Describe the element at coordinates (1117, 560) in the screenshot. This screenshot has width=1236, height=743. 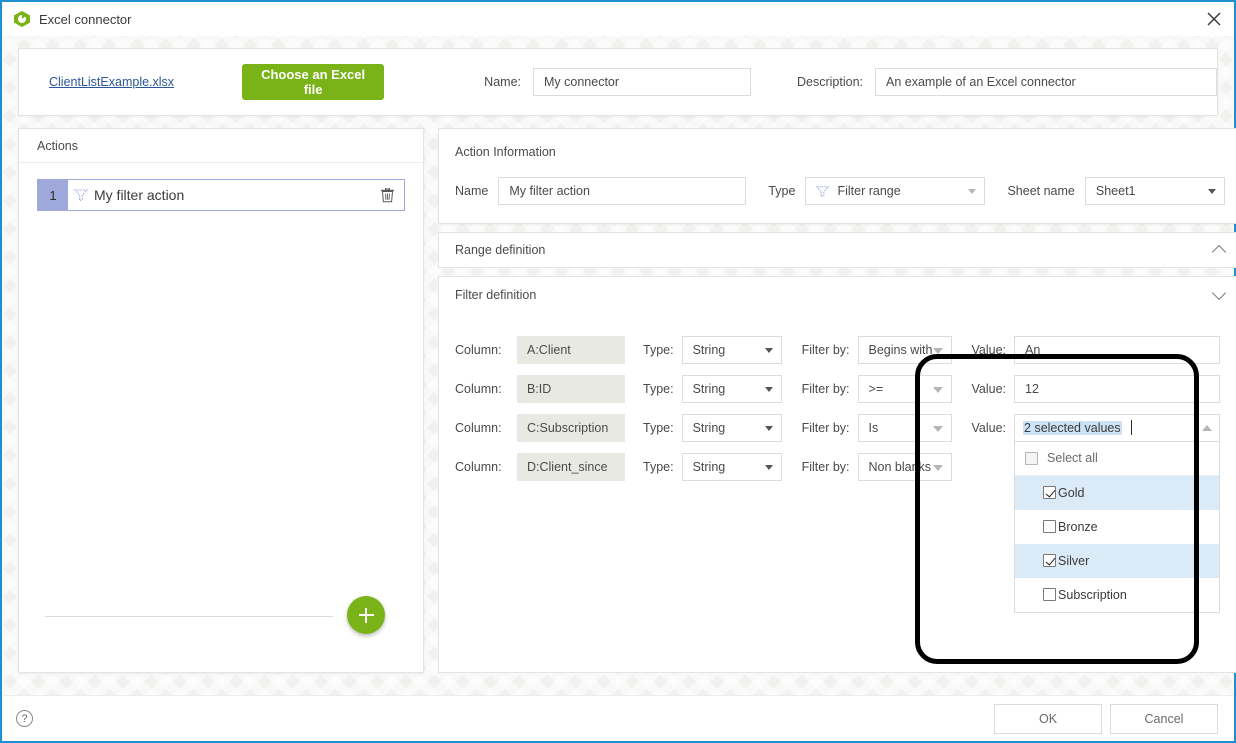
I see `multiselect-option: Silver` at that location.